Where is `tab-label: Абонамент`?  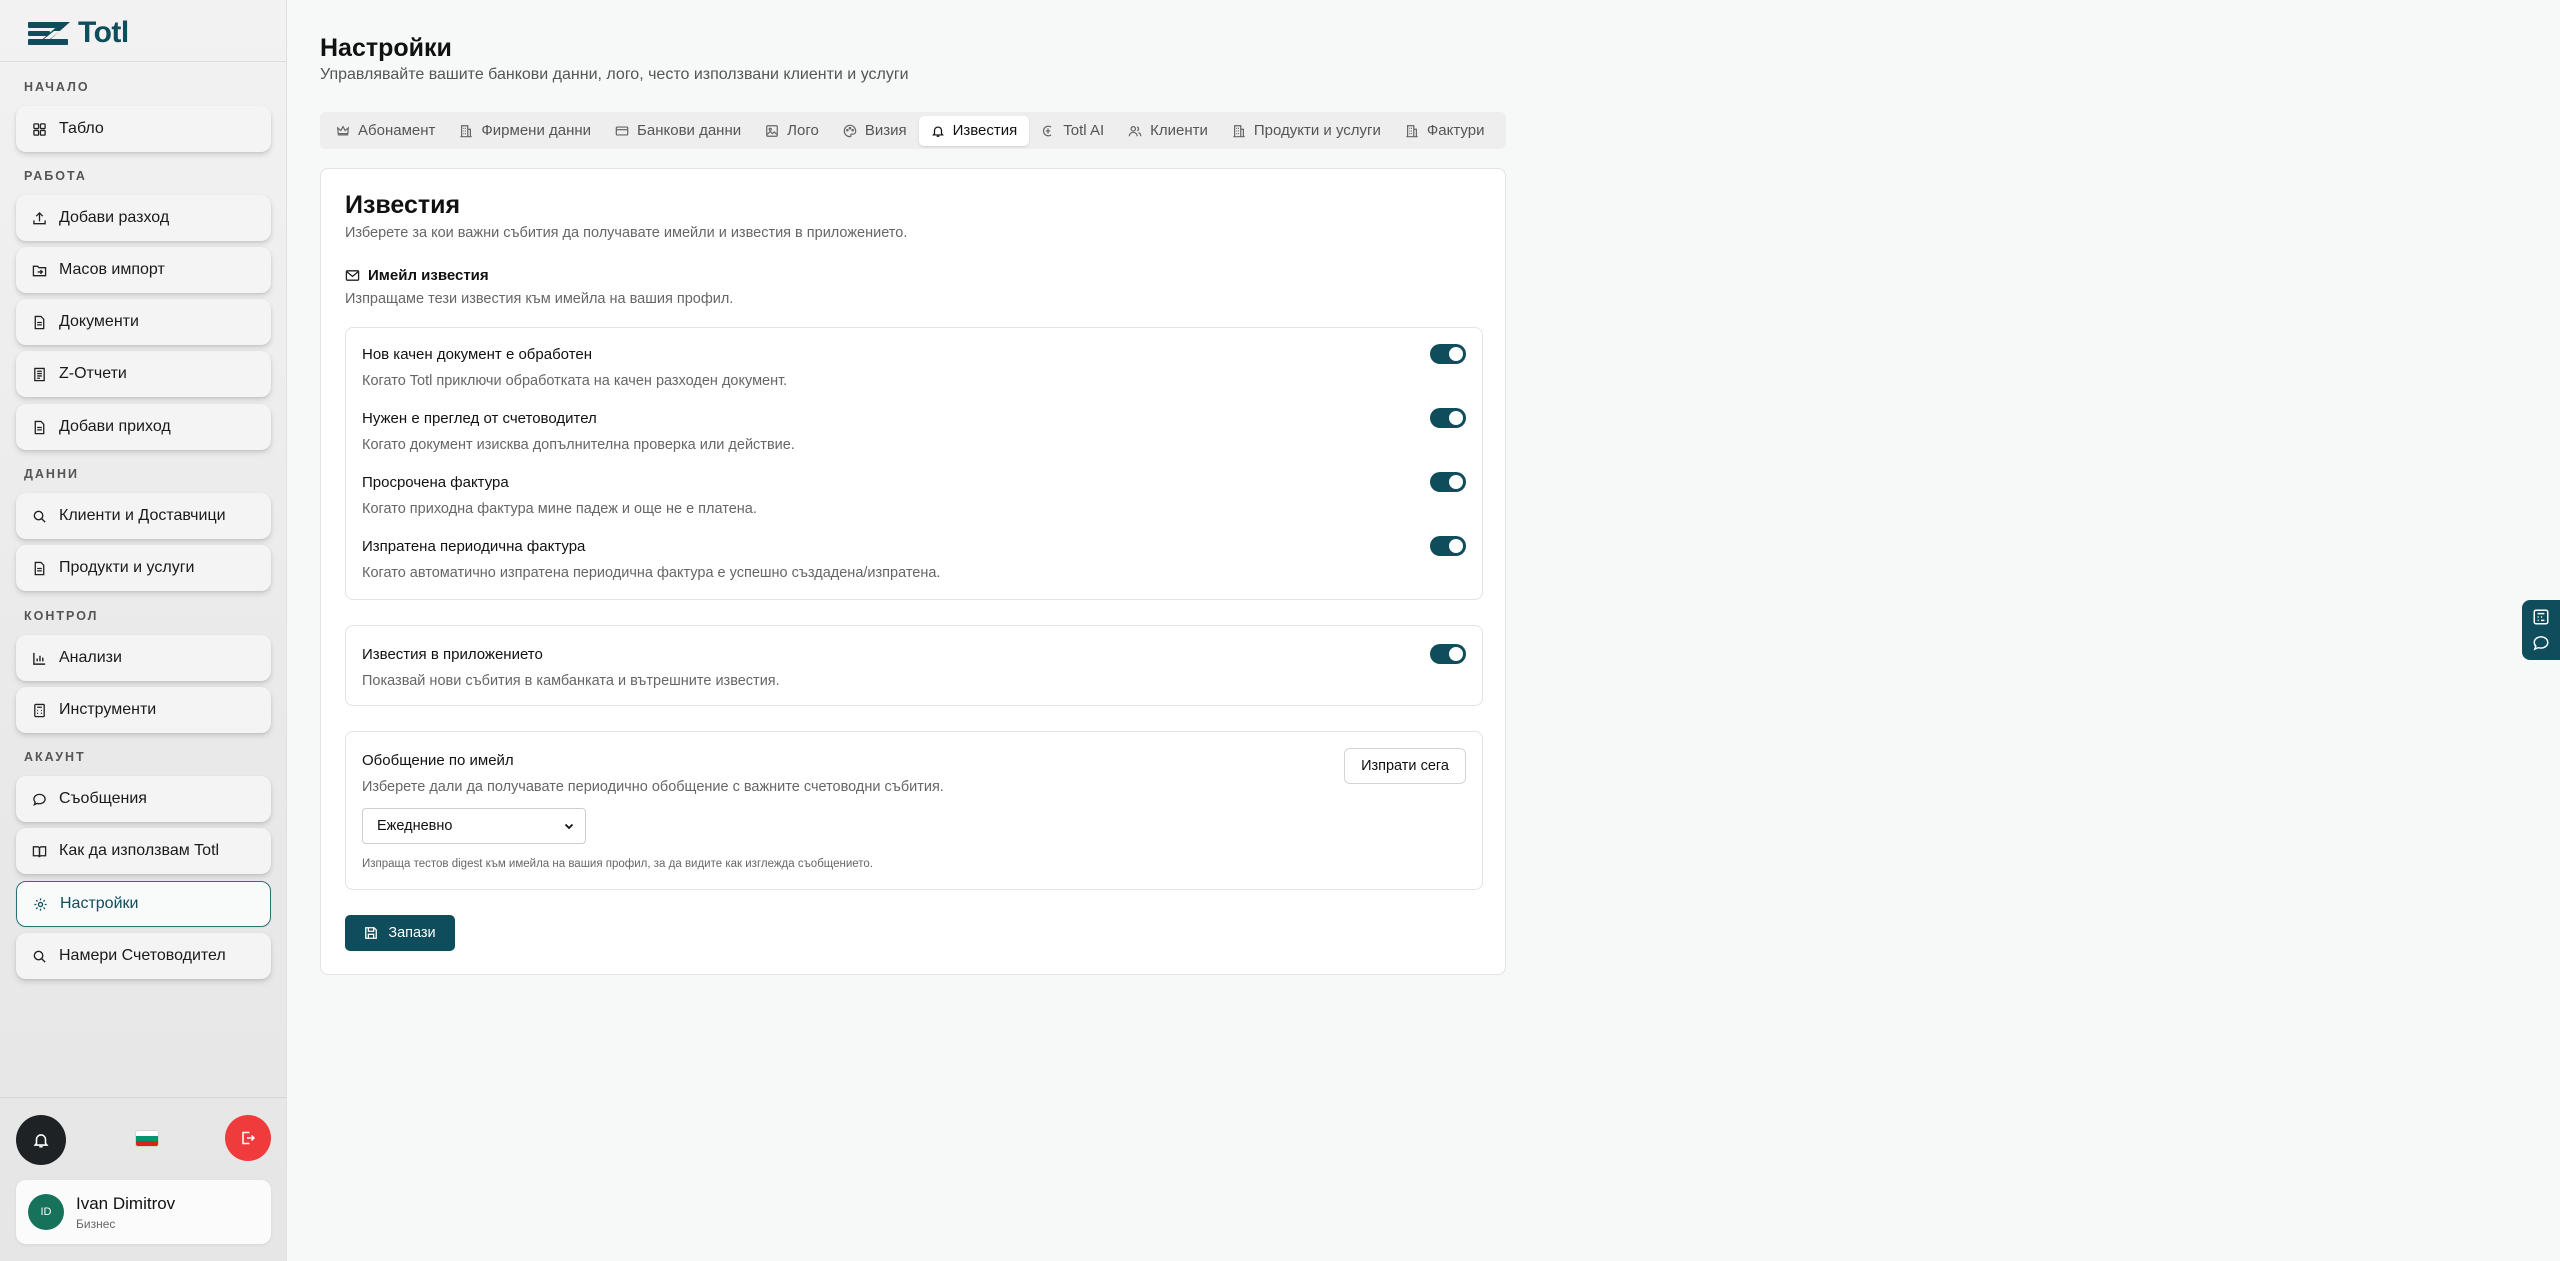 tab-label: Абонамент is located at coordinates (397, 130).